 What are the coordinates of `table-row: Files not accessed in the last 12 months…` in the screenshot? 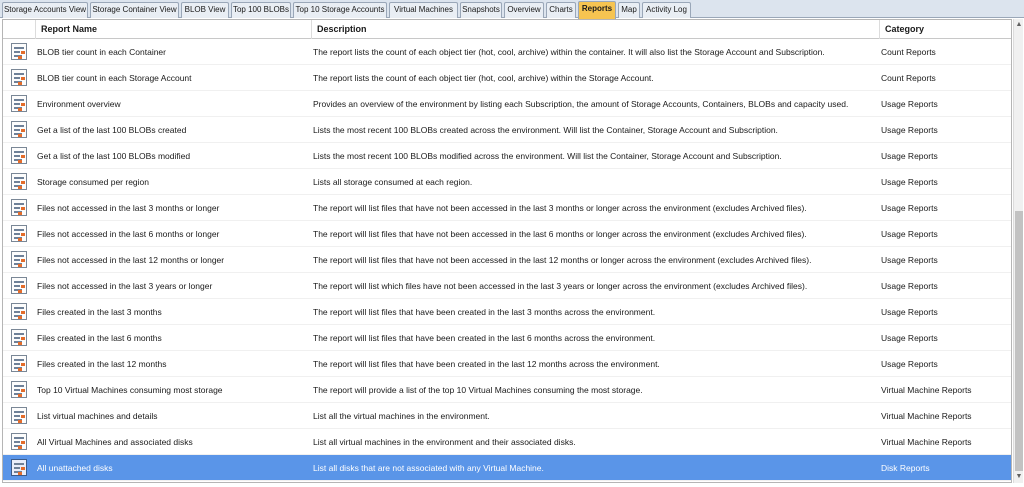 It's located at (507, 260).